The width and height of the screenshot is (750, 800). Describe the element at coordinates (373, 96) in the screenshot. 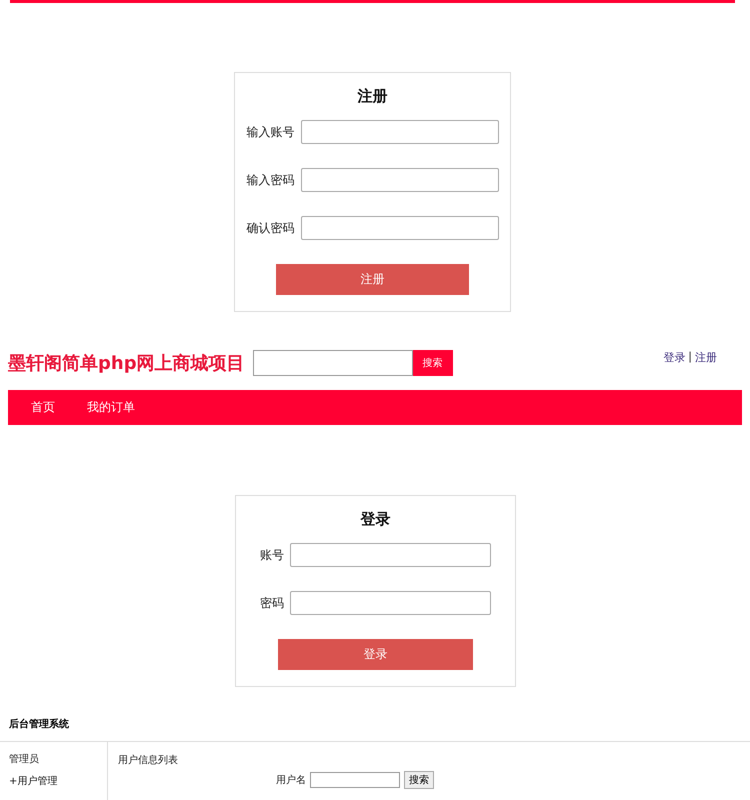

I see `register-title: 注册` at that location.